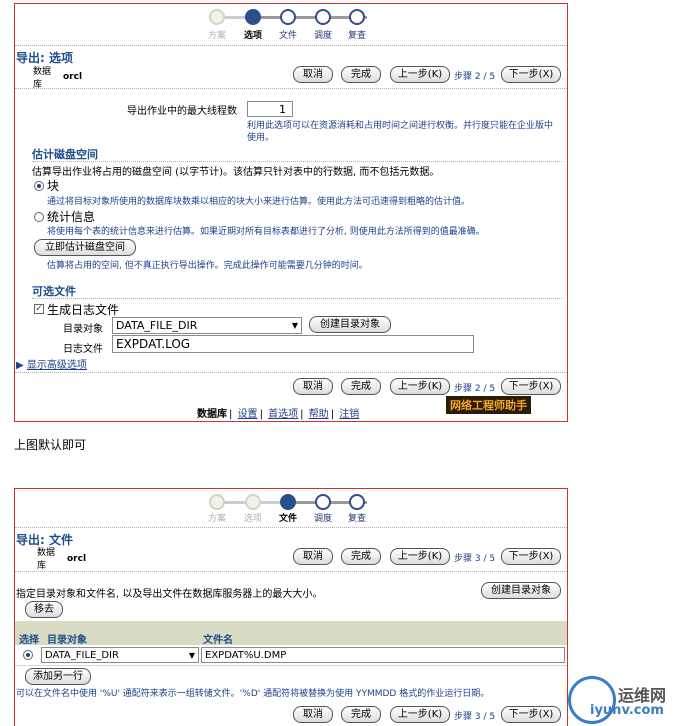 The width and height of the screenshot is (680, 726). What do you see at coordinates (207, 325) in the screenshot?
I see `dir-object-select: DATA_FILE_DIR ▼` at bounding box center [207, 325].